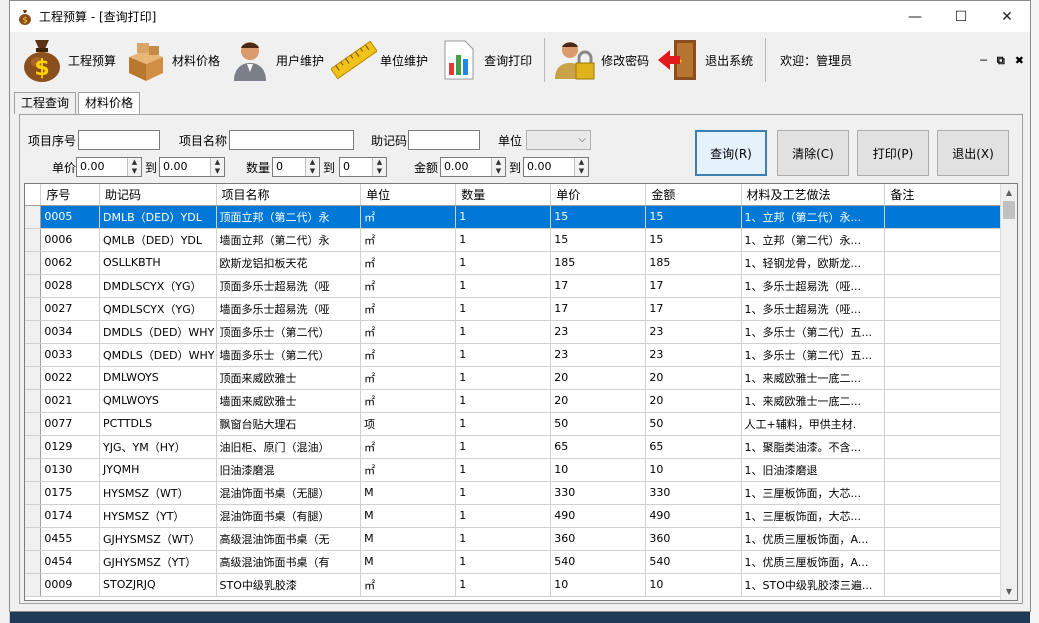 The image size is (1039, 623). What do you see at coordinates (598, 217) in the screenshot?
I see `table-cell: 15` at bounding box center [598, 217].